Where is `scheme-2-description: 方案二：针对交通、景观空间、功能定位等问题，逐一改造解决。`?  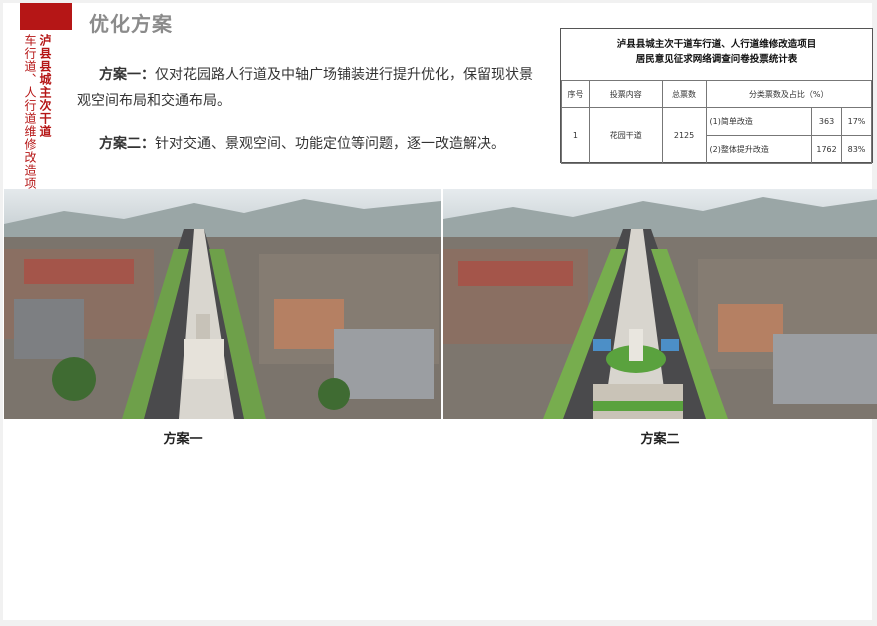 scheme-2-description: 方案二：针对交通、景观空间、功能定位等问题，逐一改造解决。 is located at coordinates (307, 144).